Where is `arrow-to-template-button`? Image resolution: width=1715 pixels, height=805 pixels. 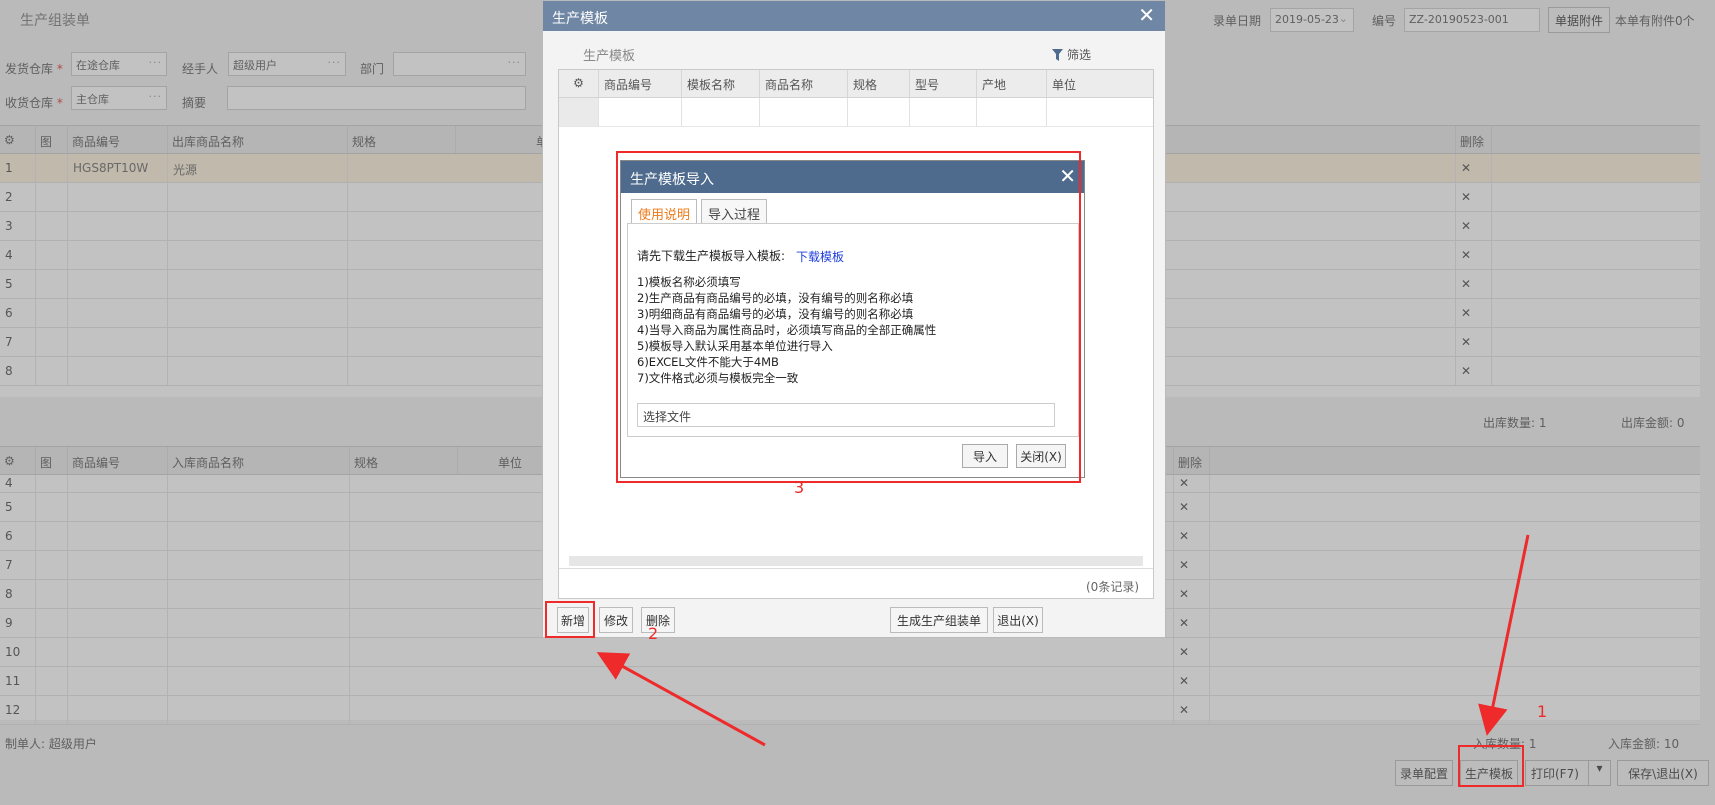 arrow-to-template-button is located at coordinates (1504, 635).